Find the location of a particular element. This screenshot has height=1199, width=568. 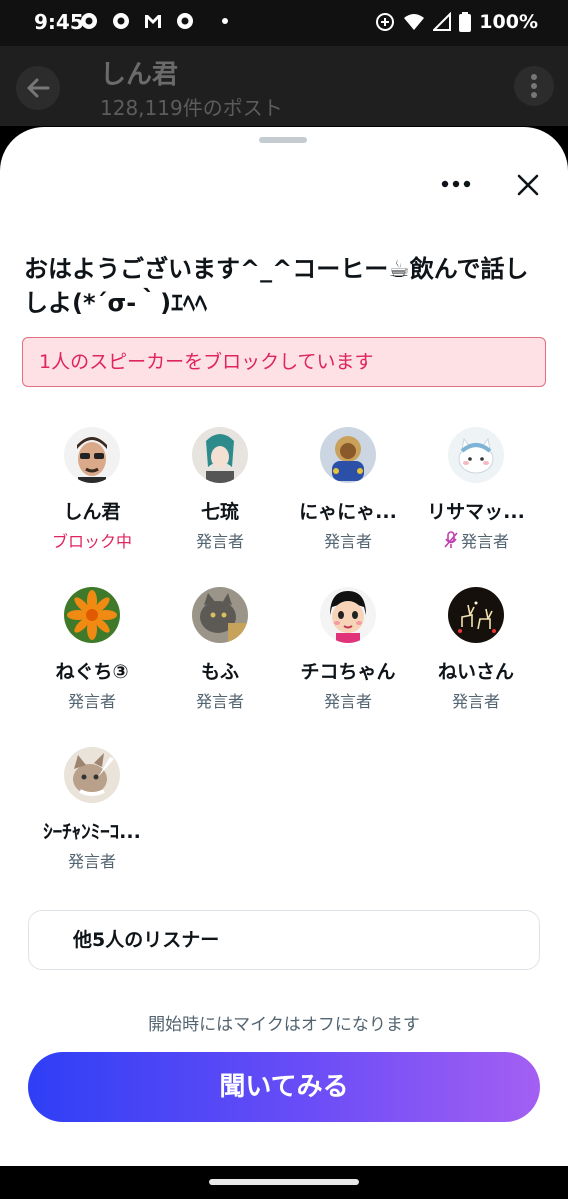

speaker-role: ブロック中 is located at coordinates (91, 541).